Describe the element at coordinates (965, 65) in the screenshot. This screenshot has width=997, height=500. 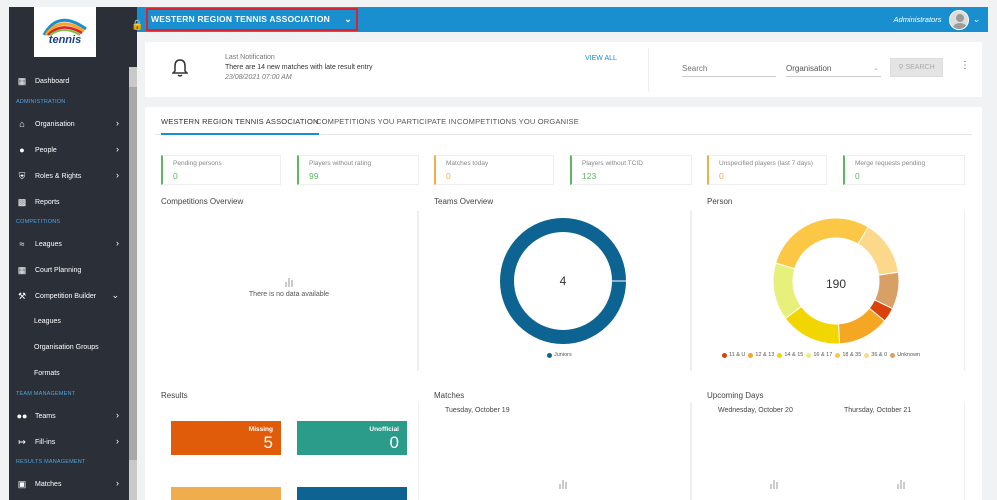
I see `more-options-icon: ⋮` at that location.